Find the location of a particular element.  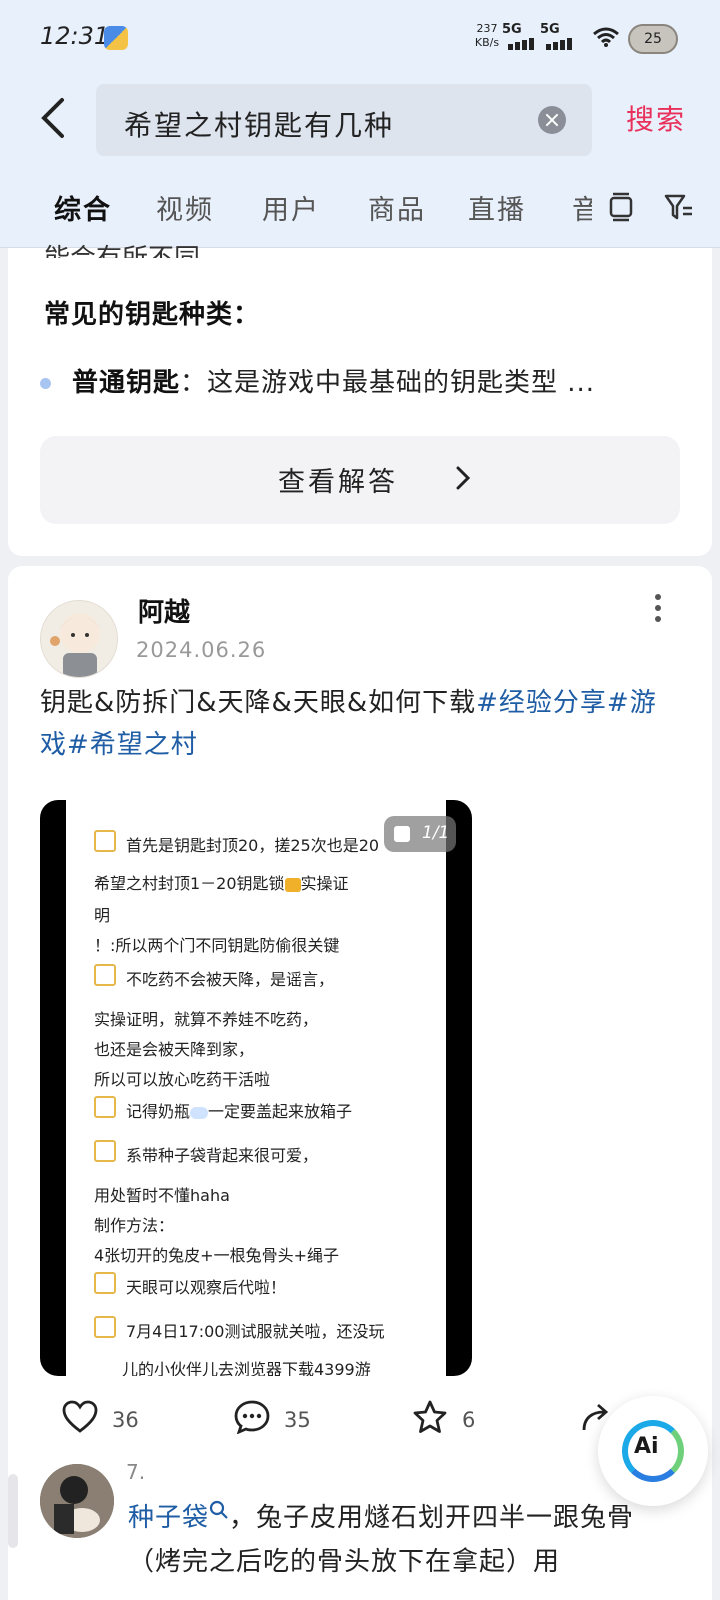

post-text: 钥匙&防拆门&天降&天眼&如何下载#经验分享#游戏#希望之村 is located at coordinates (348, 724).